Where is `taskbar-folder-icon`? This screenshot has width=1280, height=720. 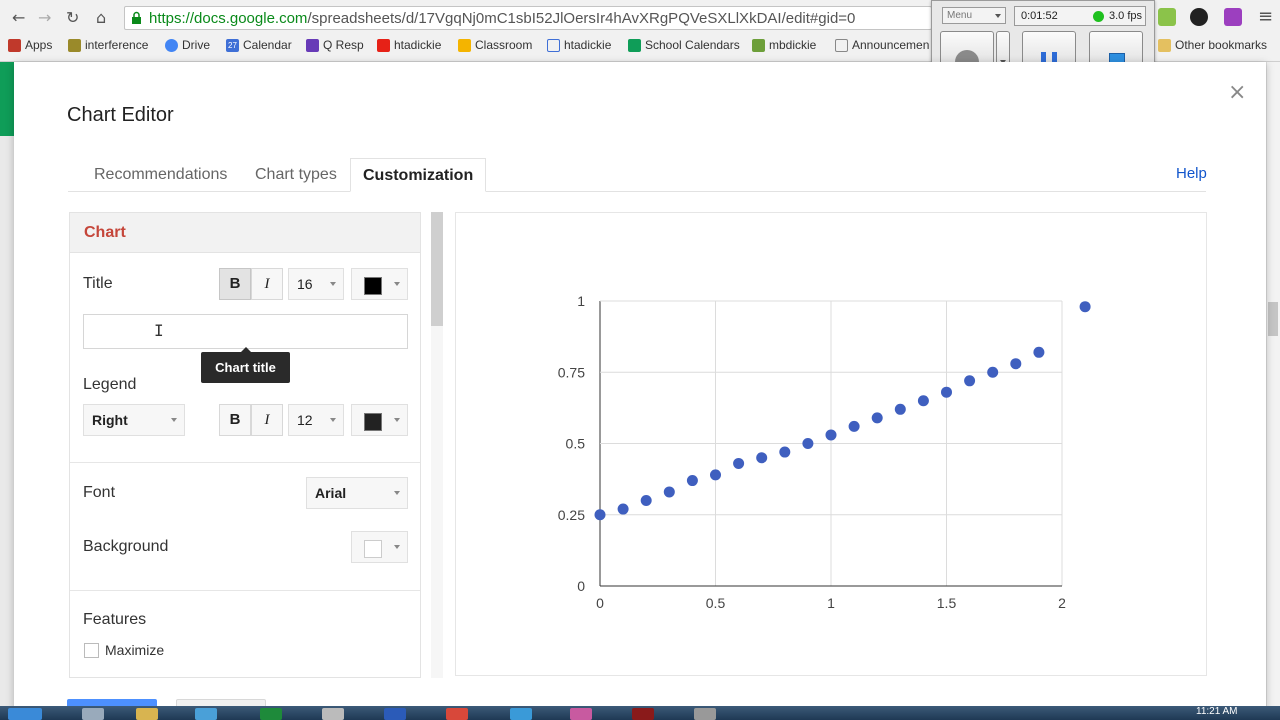
taskbar-folder-icon is located at coordinates (147, 714).